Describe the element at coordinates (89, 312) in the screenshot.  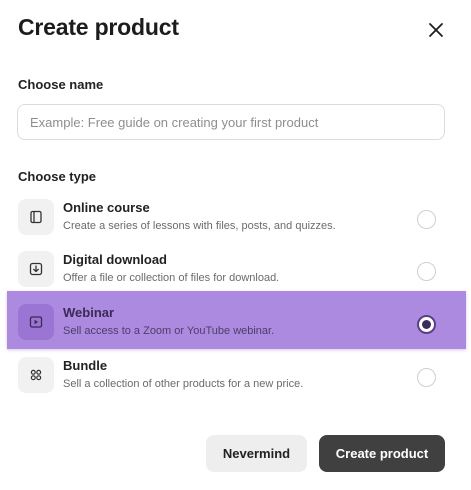
I see `option-title: Webinar` at that location.